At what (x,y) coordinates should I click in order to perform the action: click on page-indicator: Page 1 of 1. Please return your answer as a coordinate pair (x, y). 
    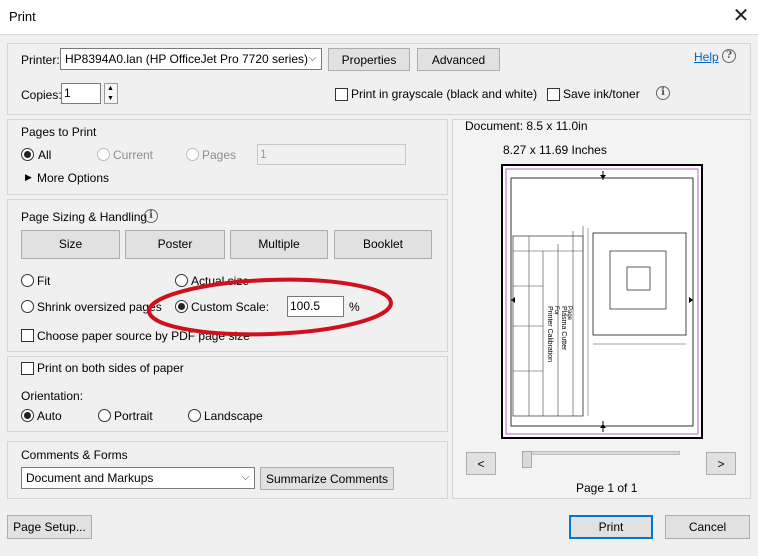
    Looking at the image, I should click on (607, 488).